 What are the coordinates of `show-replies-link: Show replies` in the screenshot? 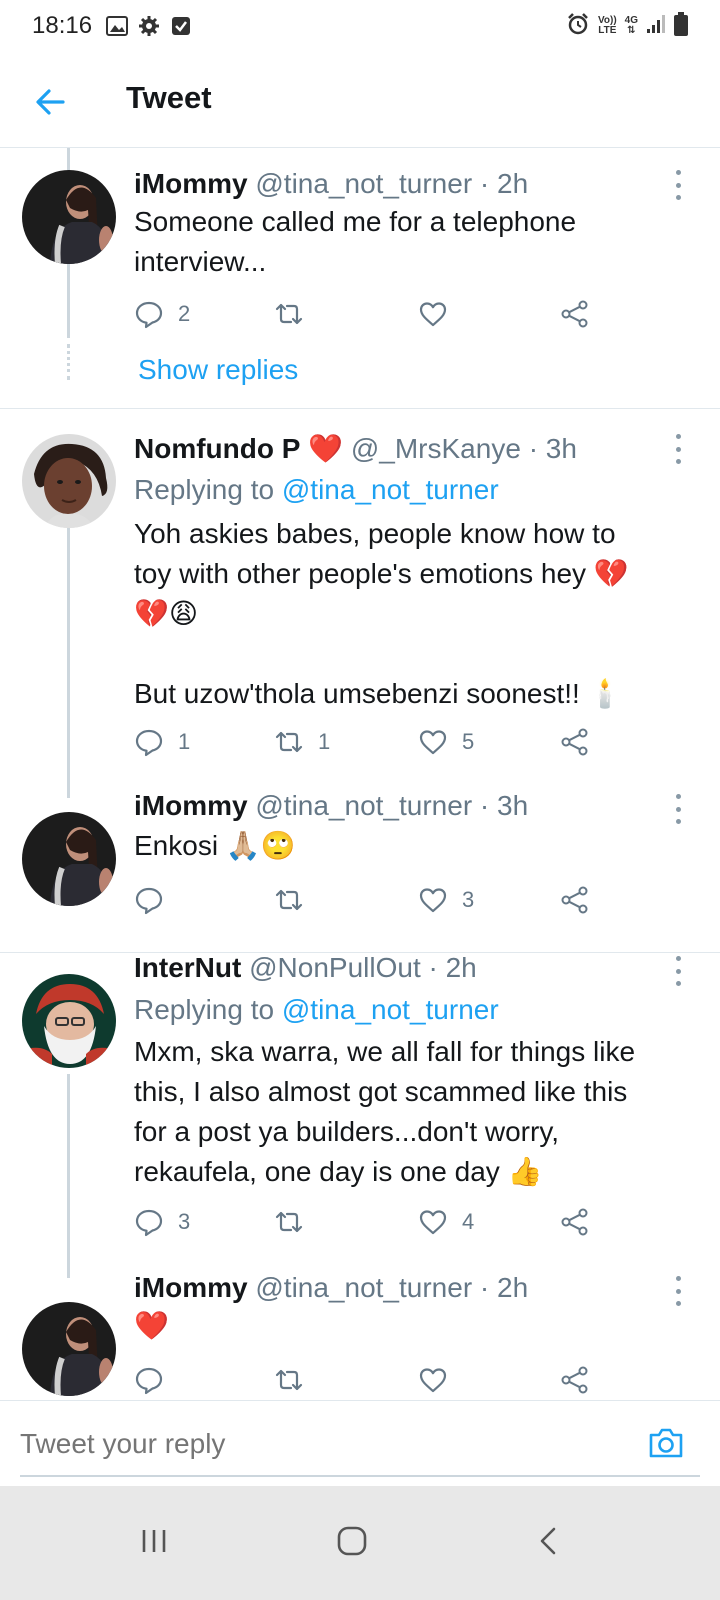 It's located at (218, 370).